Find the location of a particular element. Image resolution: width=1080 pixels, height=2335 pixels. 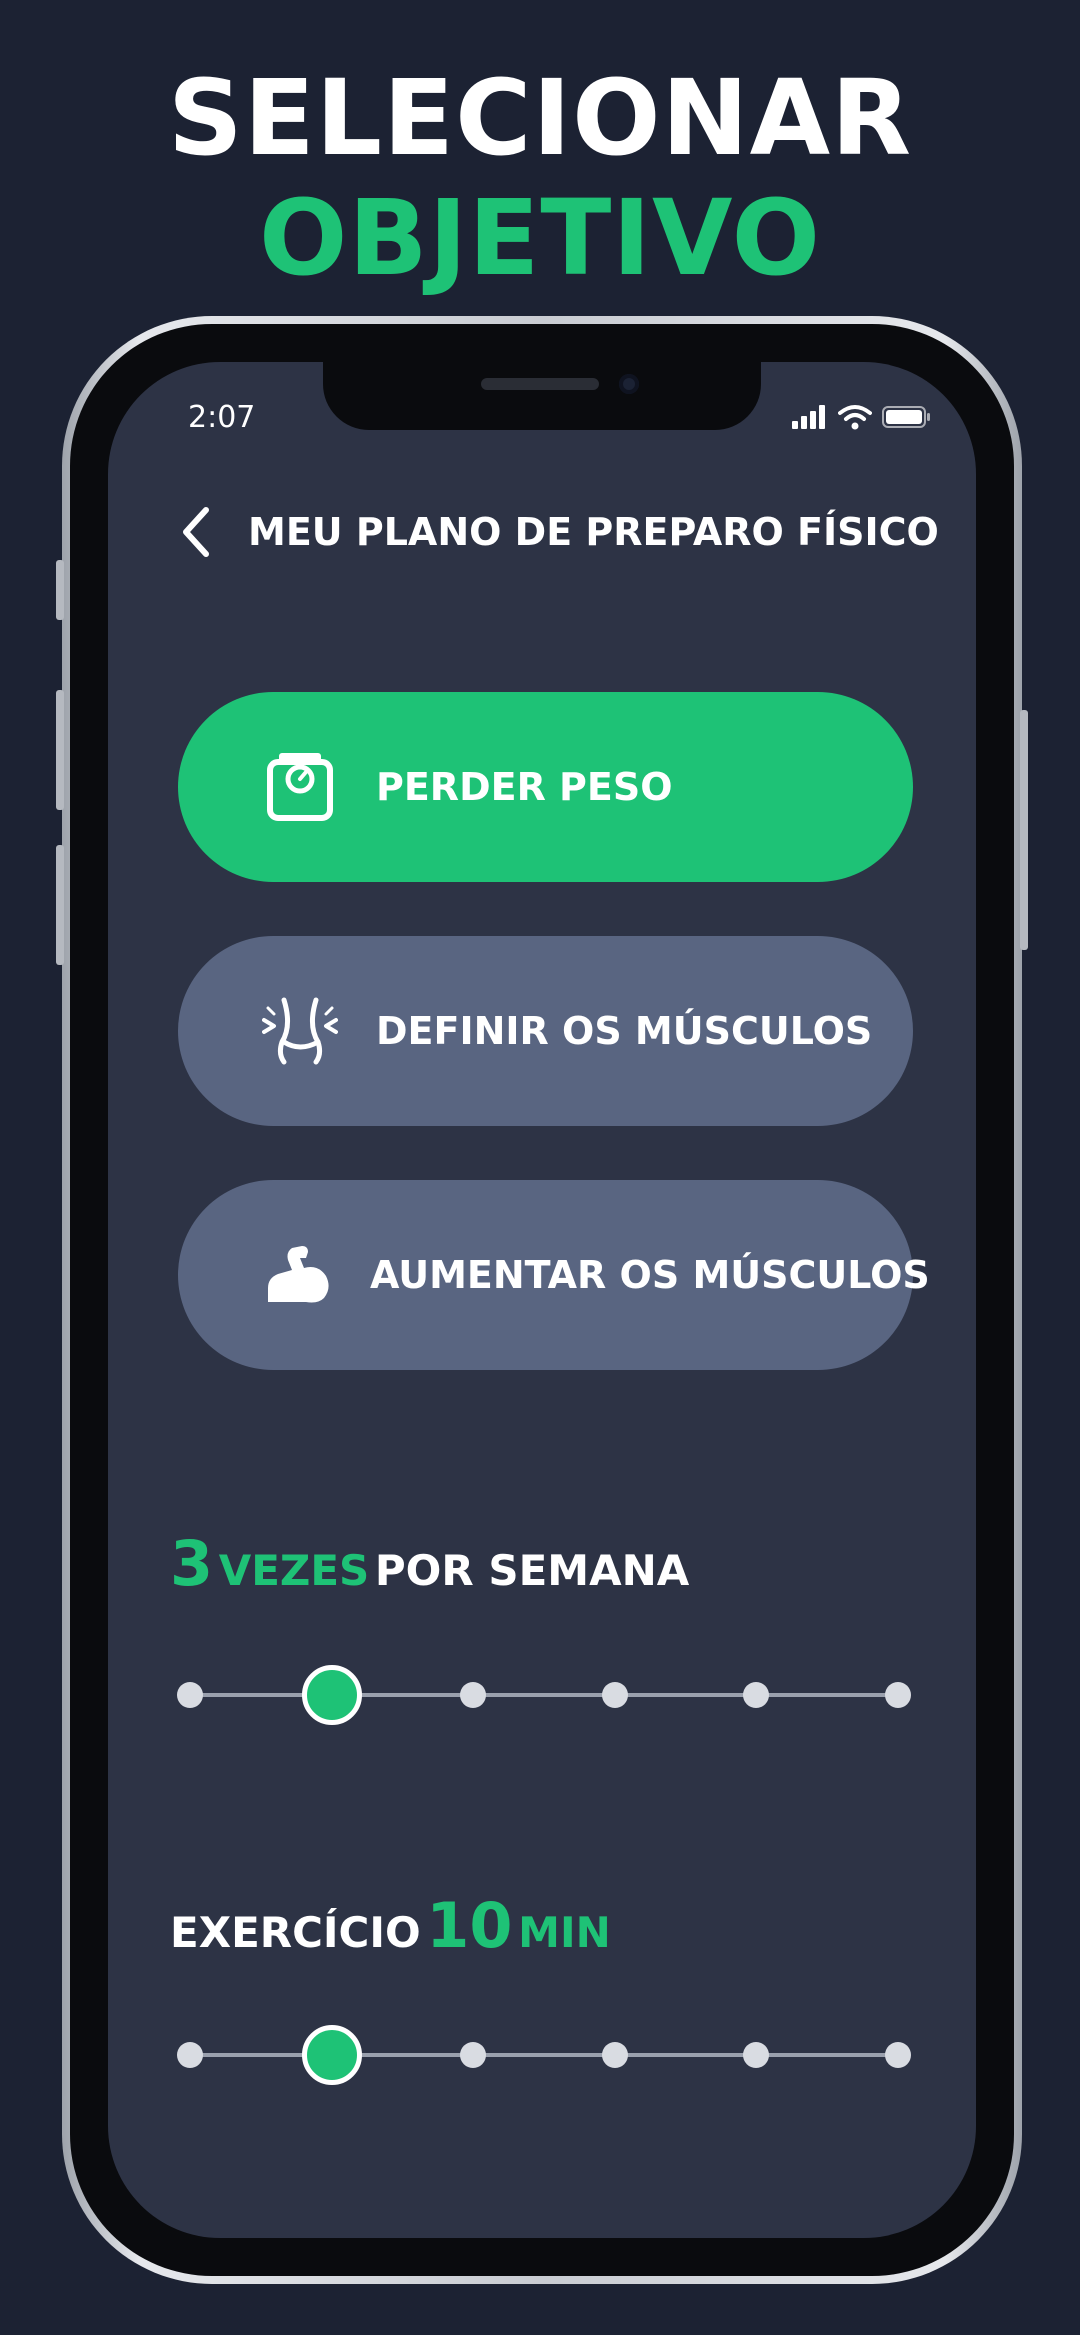

phone-volume-down is located at coordinates (60, 905).